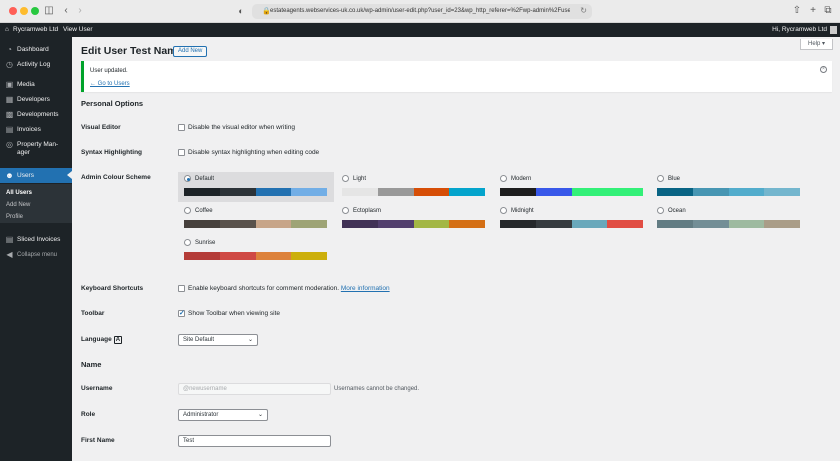 This screenshot has height=461, width=840. What do you see at coordinates (816, 44) in the screenshot?
I see `help-button: Help ▾` at bounding box center [816, 44].